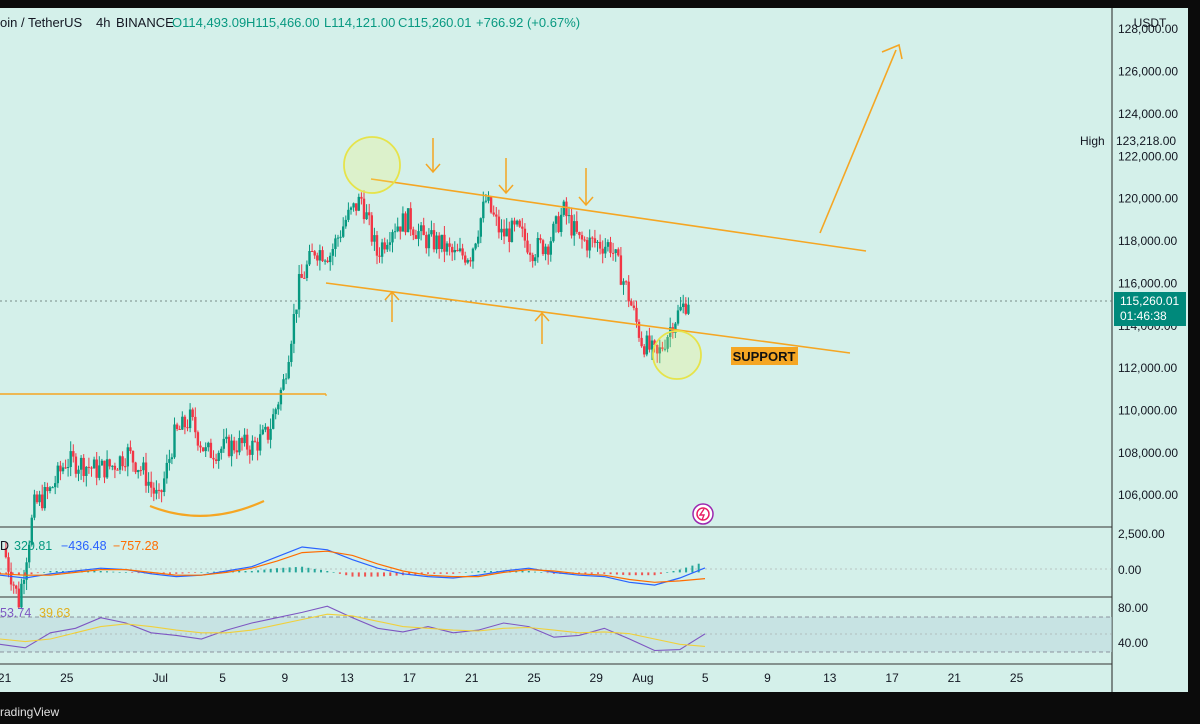  Describe the element at coordinates (33, 546) in the screenshot. I see `macd-legend-value: 320.81` at that location.